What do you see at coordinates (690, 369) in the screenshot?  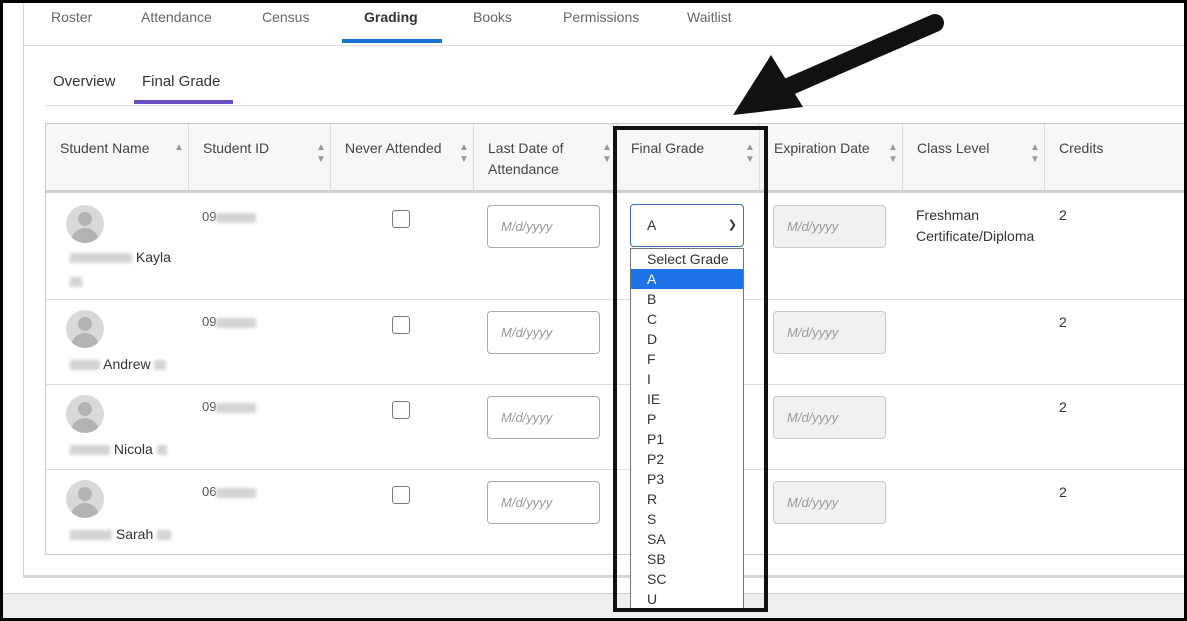 I see `annotation-highlight-box` at bounding box center [690, 369].